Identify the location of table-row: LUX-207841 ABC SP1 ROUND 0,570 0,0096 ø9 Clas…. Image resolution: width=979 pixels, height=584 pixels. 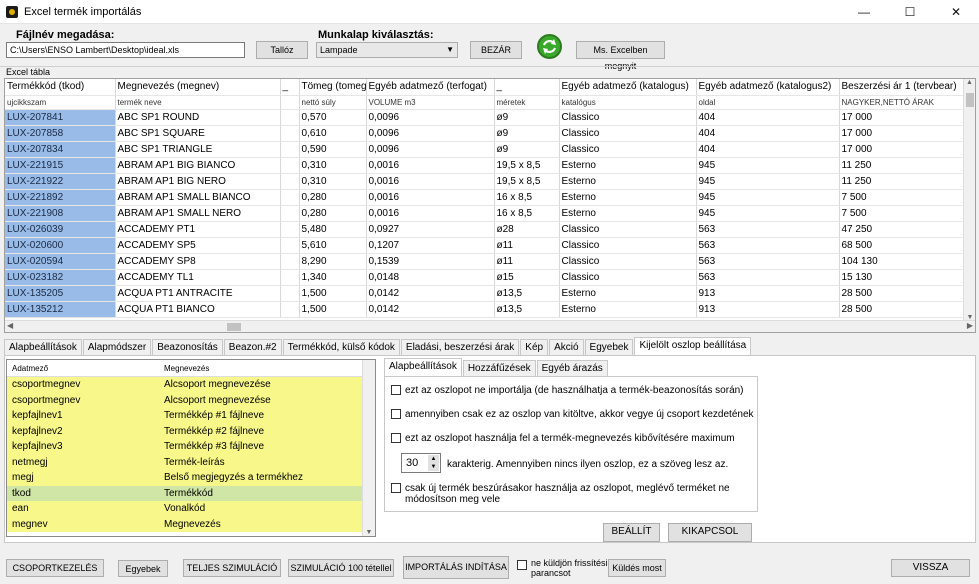
(485, 117).